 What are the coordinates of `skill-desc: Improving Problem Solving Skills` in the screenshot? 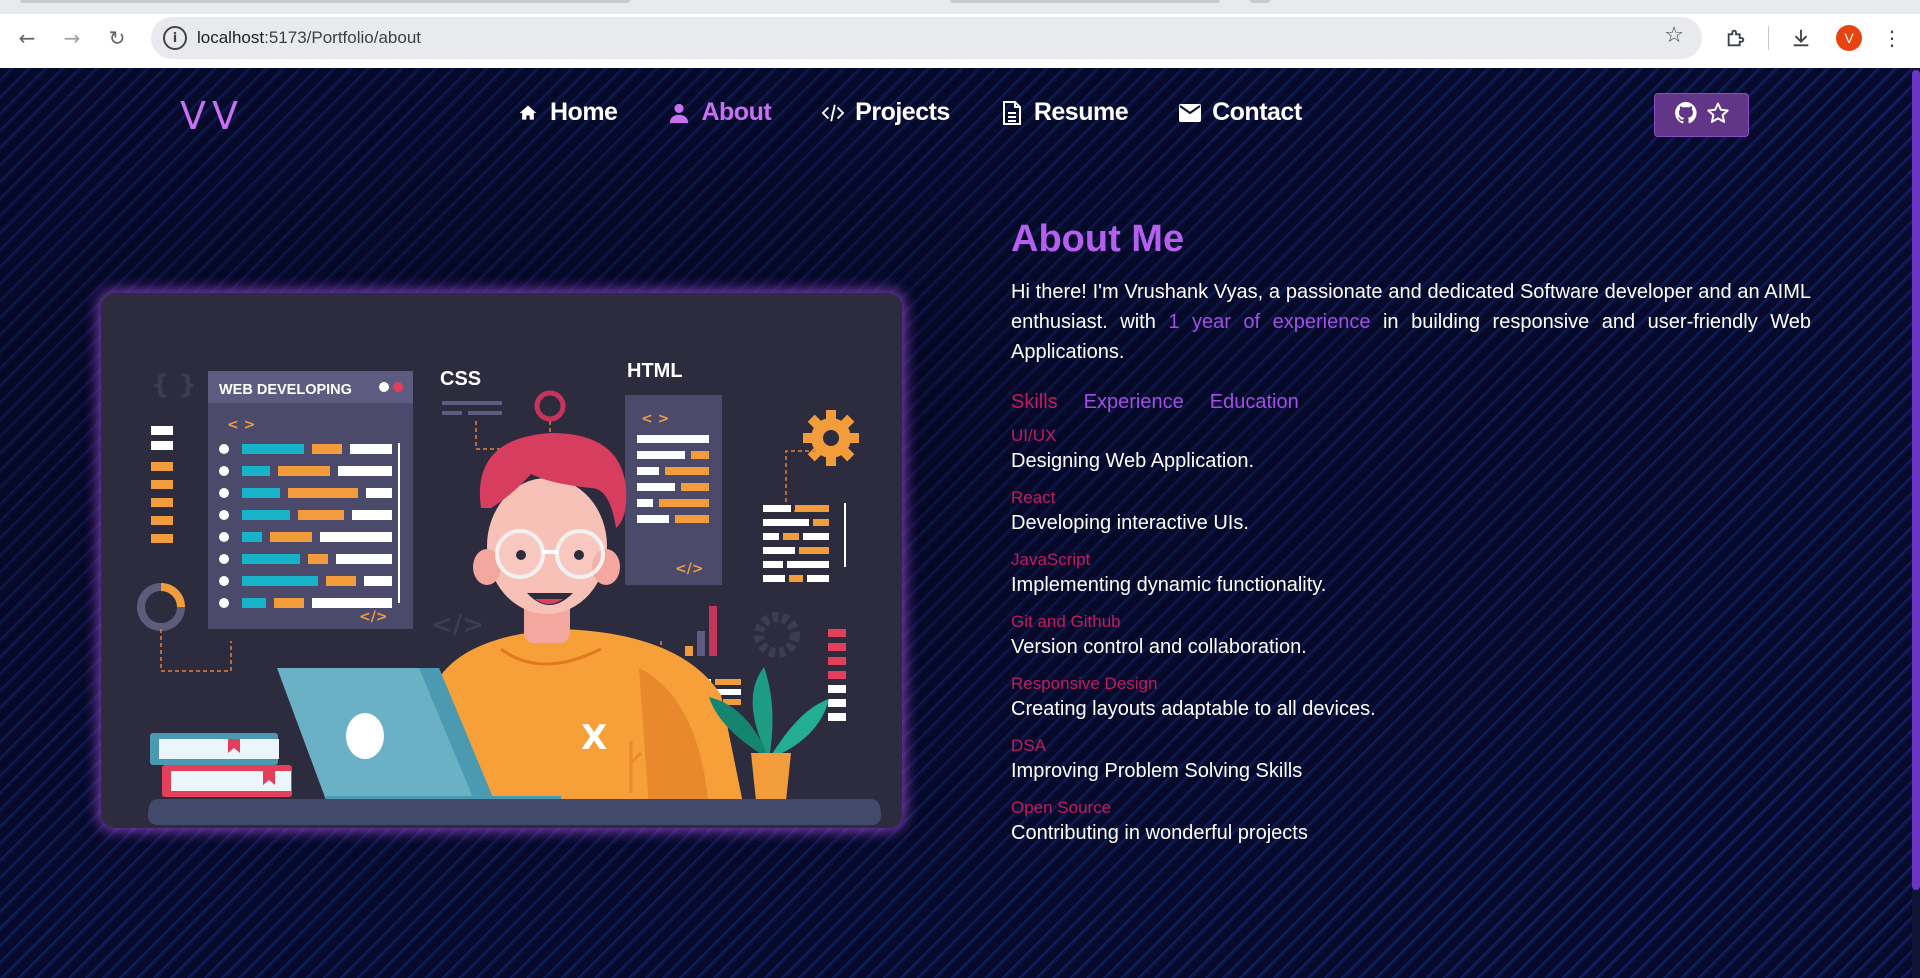 It's located at (1157, 771).